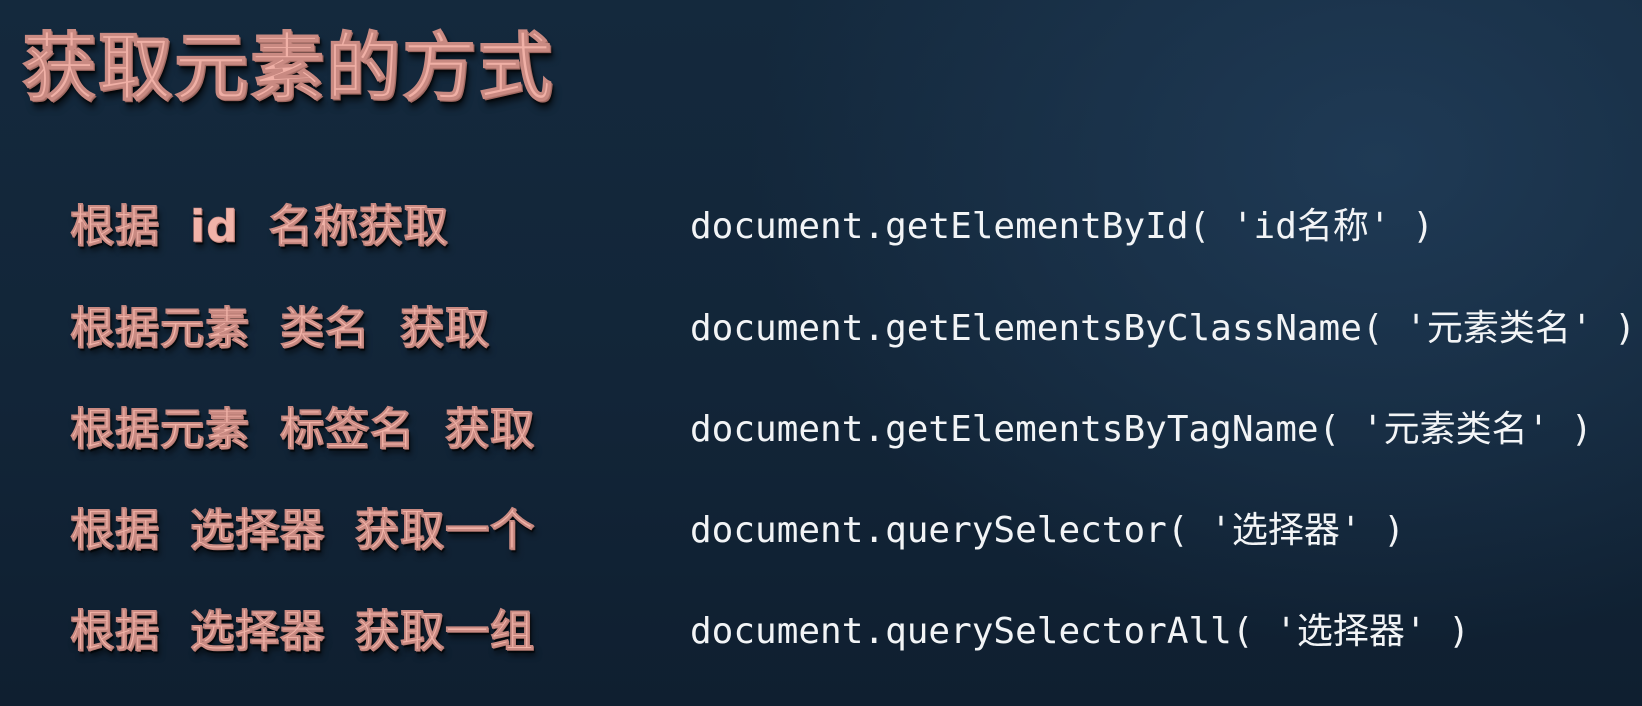 The width and height of the screenshot is (1642, 706). Describe the element at coordinates (259, 227) in the screenshot. I see `method-description: 根据 id 名称获取` at that location.